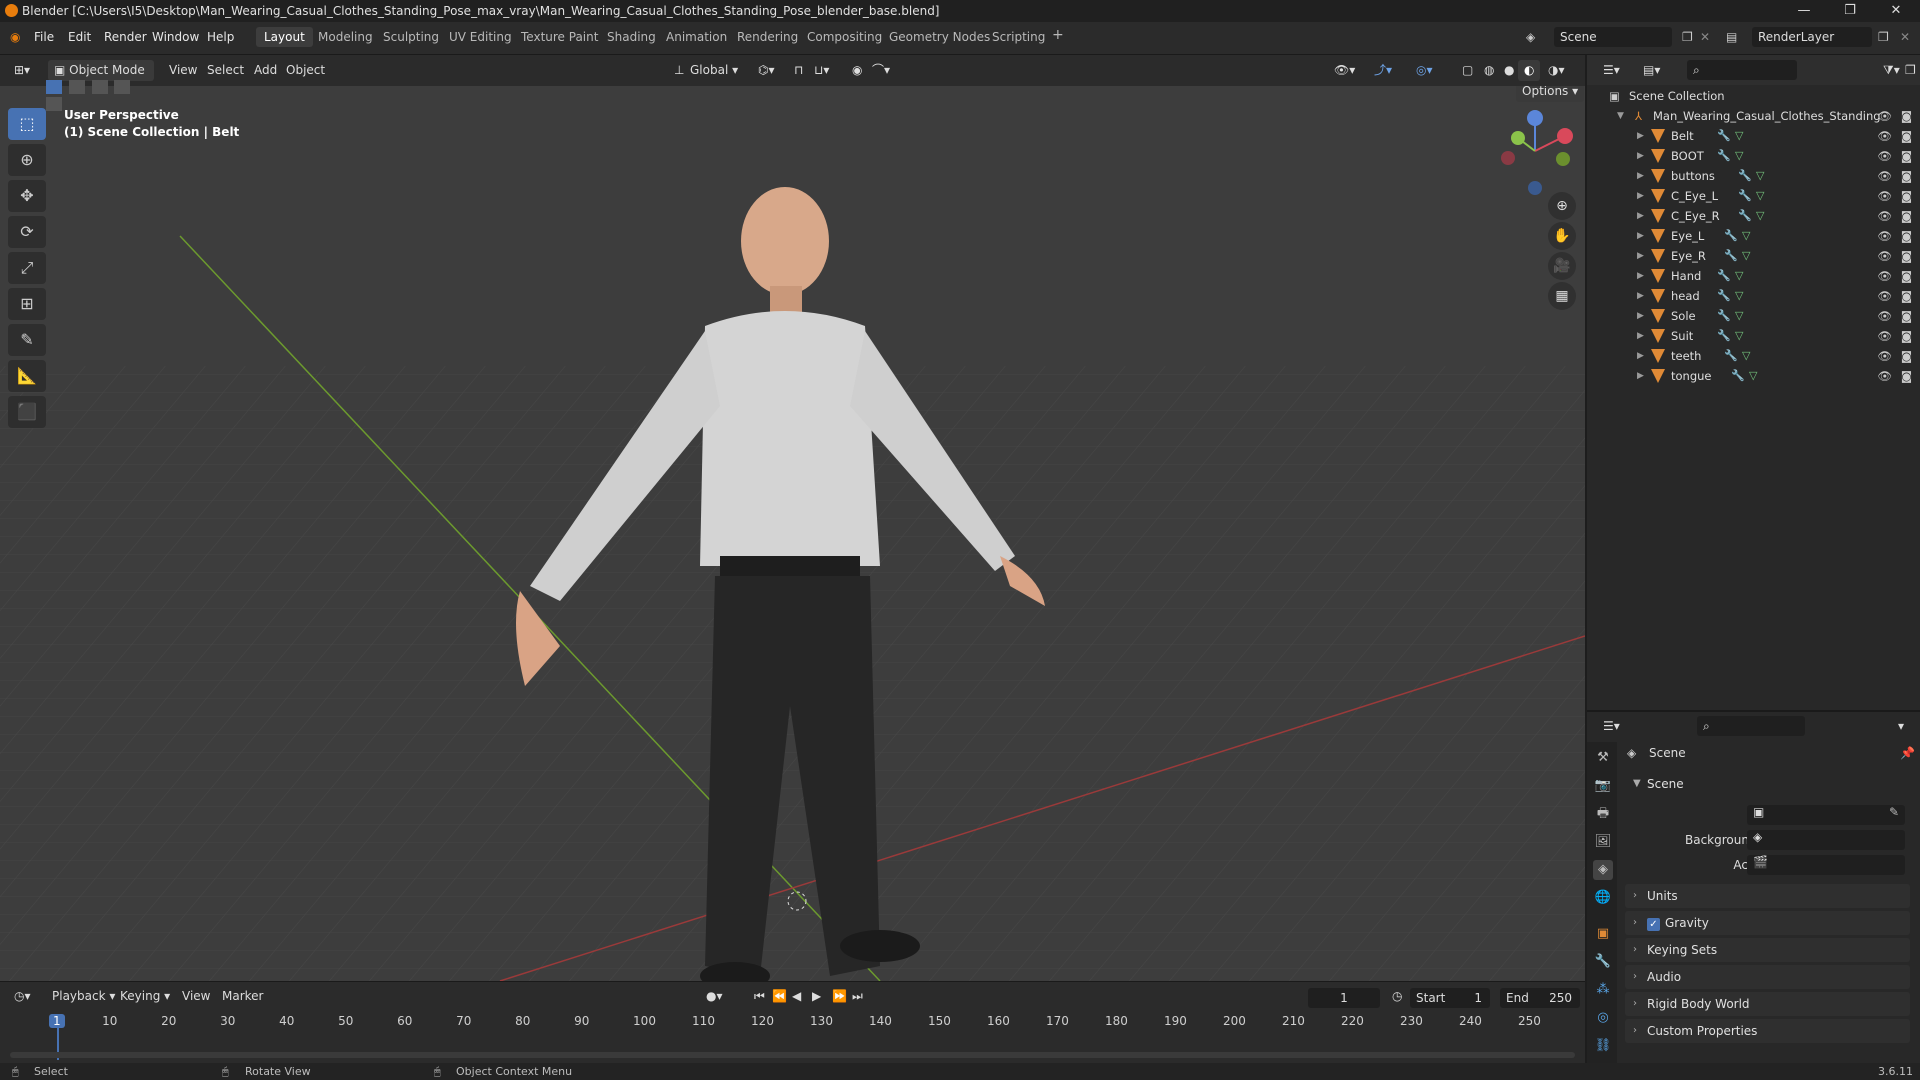 The width and height of the screenshot is (1920, 1080). What do you see at coordinates (1611, 726) in the screenshot?
I see `properties-editor-type-icon: ☰▾` at bounding box center [1611, 726].